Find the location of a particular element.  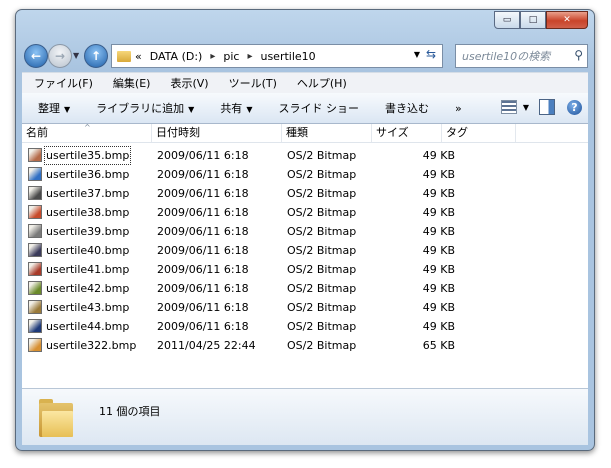

file-name: usertile41.bmp is located at coordinates (87, 269).